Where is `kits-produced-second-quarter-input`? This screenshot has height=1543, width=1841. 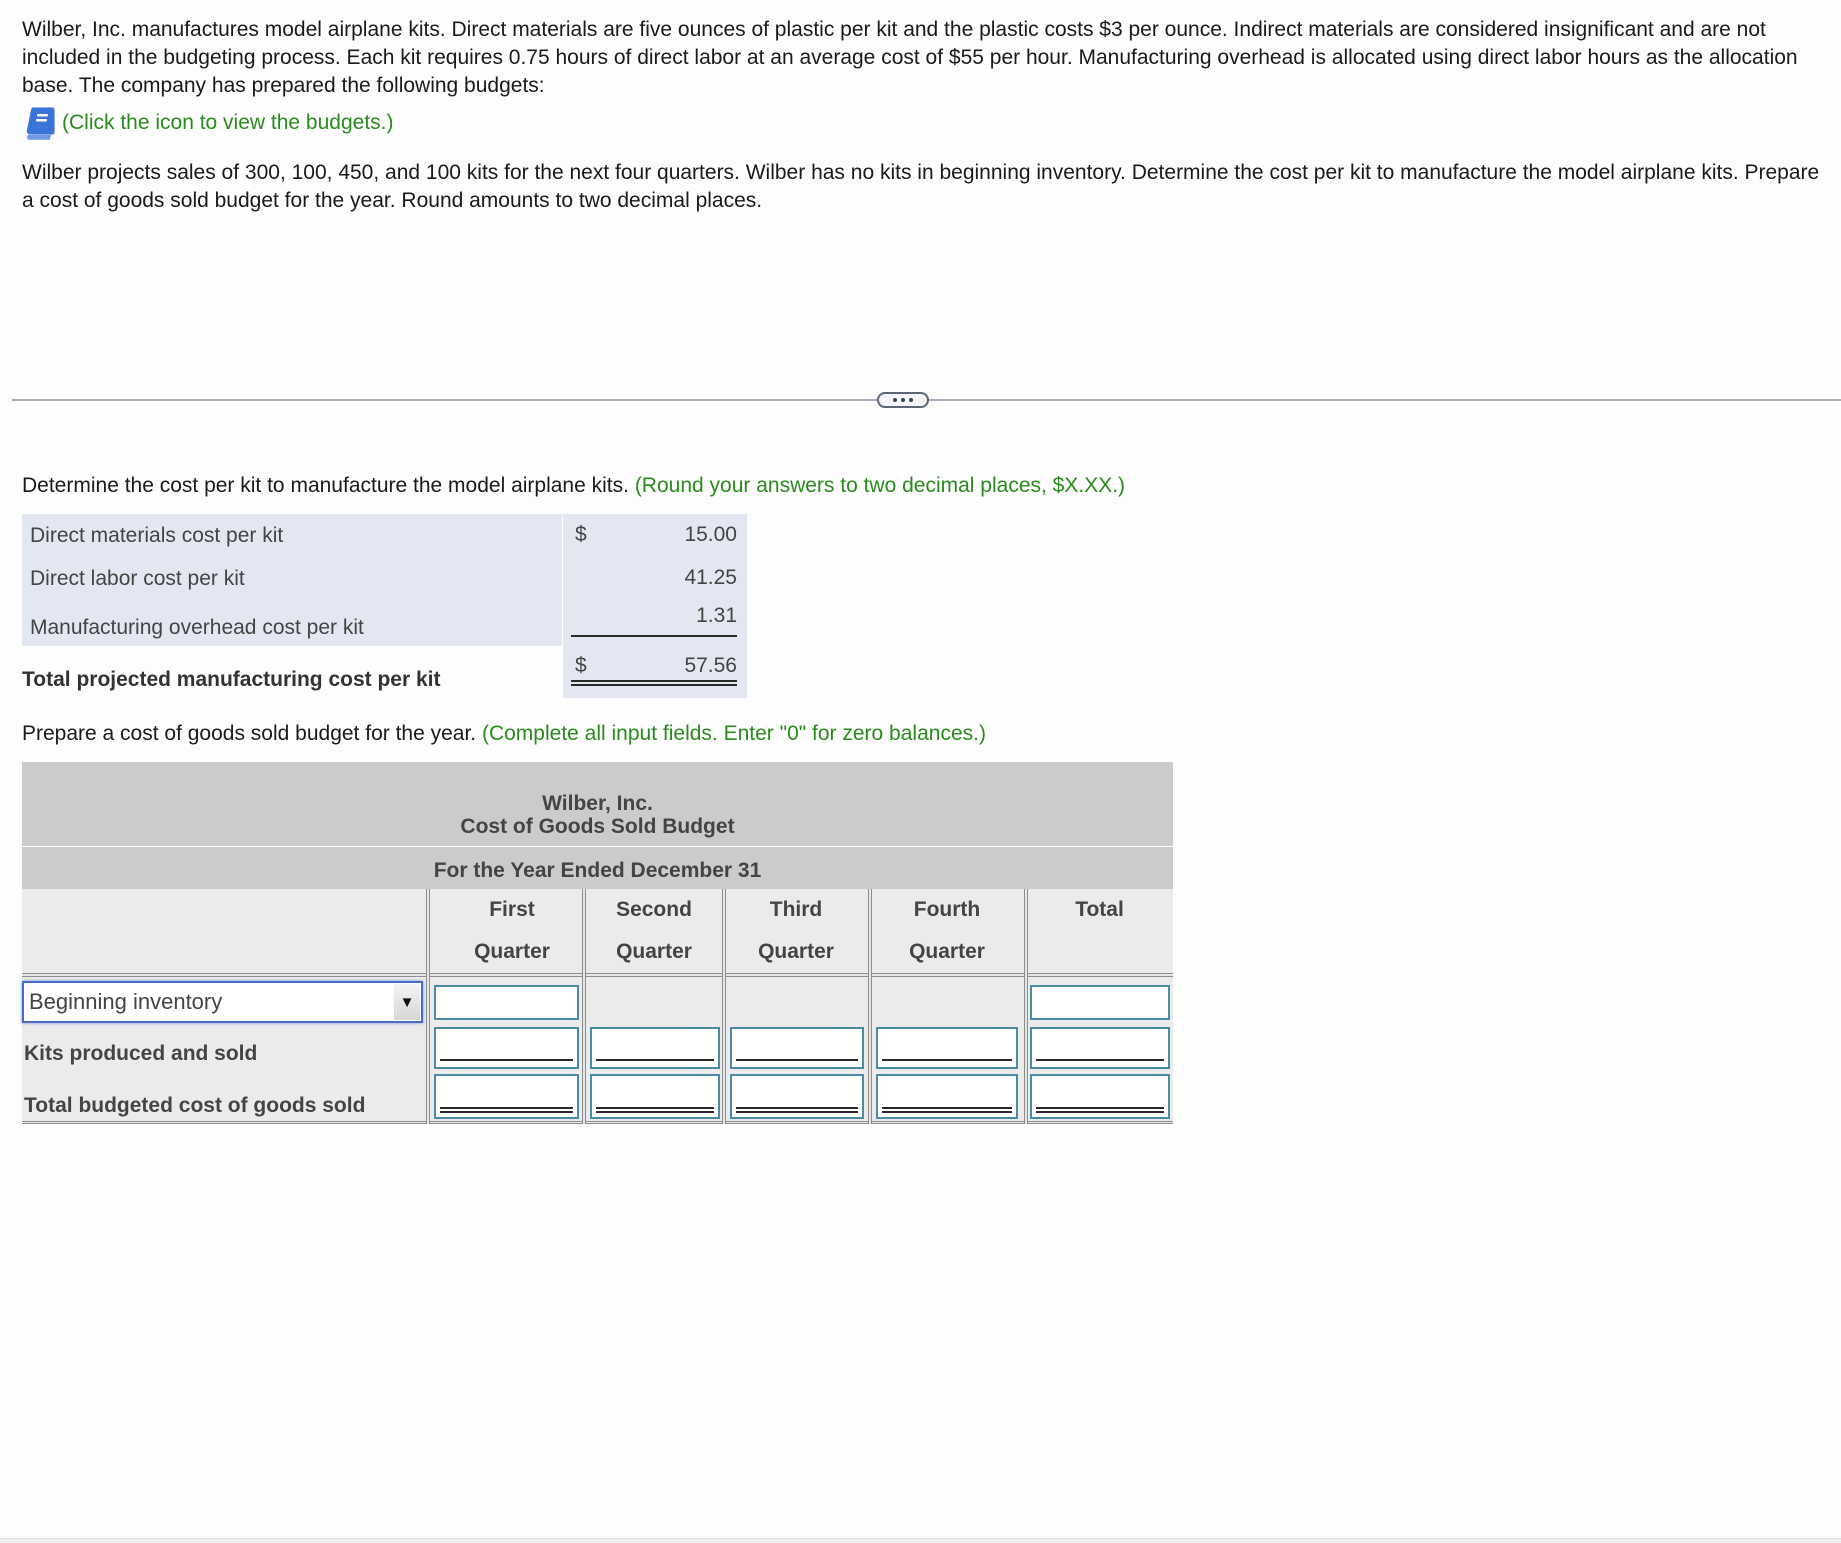 kits-produced-second-quarter-input is located at coordinates (655, 1048).